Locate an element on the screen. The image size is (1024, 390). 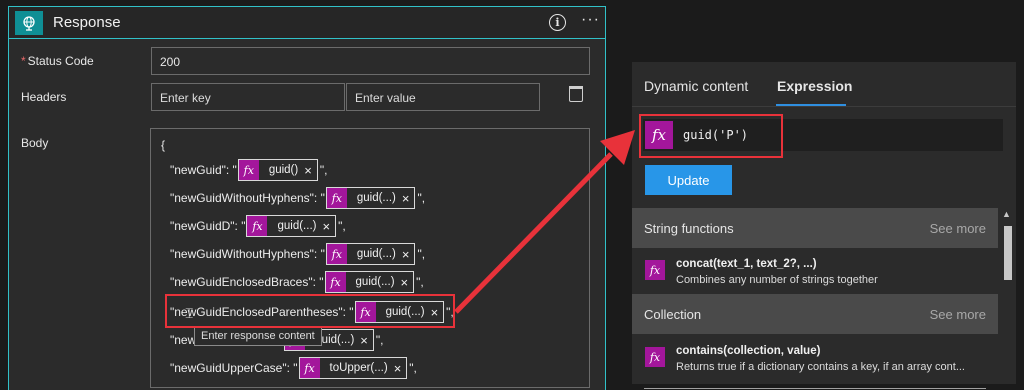
annotation-arrow is located at coordinates (544, 222).